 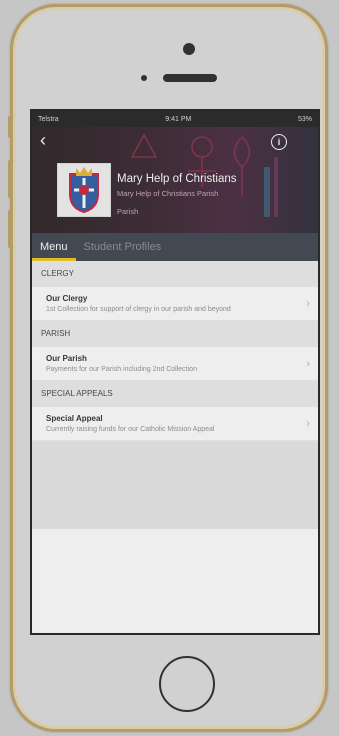 What do you see at coordinates (175, 334) in the screenshot?
I see `section-heading-parish: PARISH` at bounding box center [175, 334].